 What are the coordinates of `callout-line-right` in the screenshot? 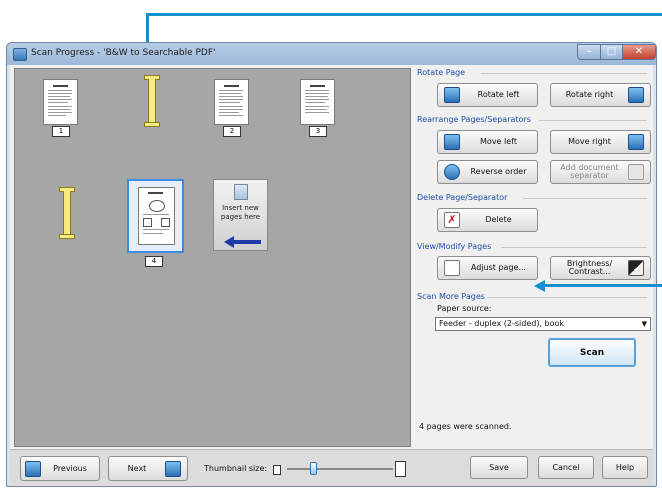 It's located at (603, 285).